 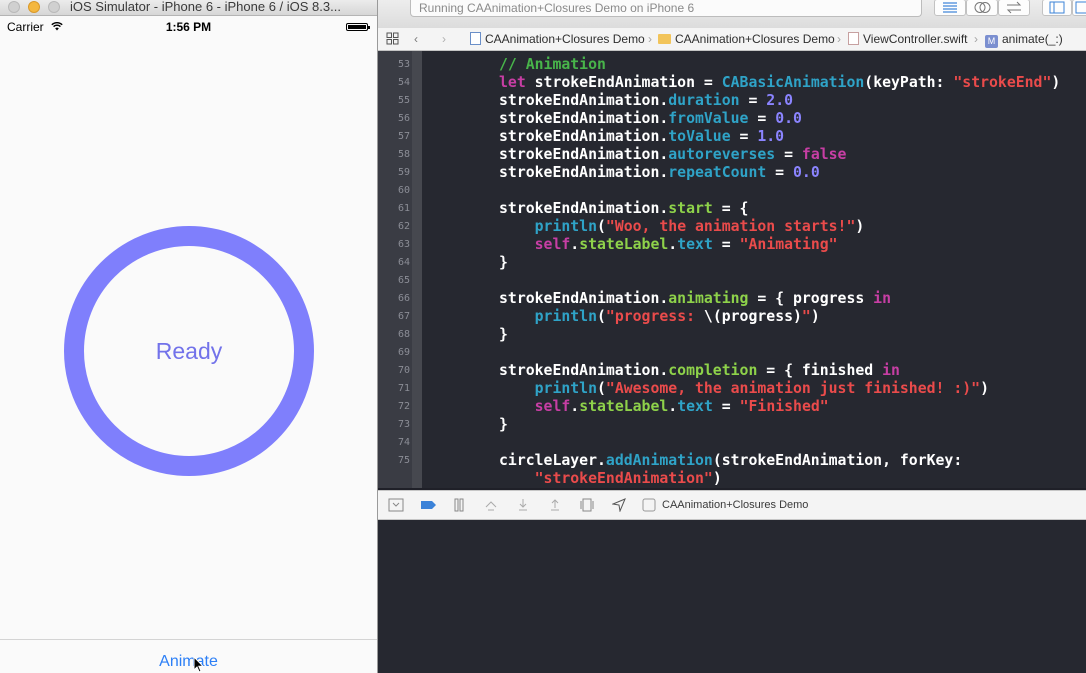 What do you see at coordinates (732, 335) in the screenshot?
I see `code-line: 68}` at bounding box center [732, 335].